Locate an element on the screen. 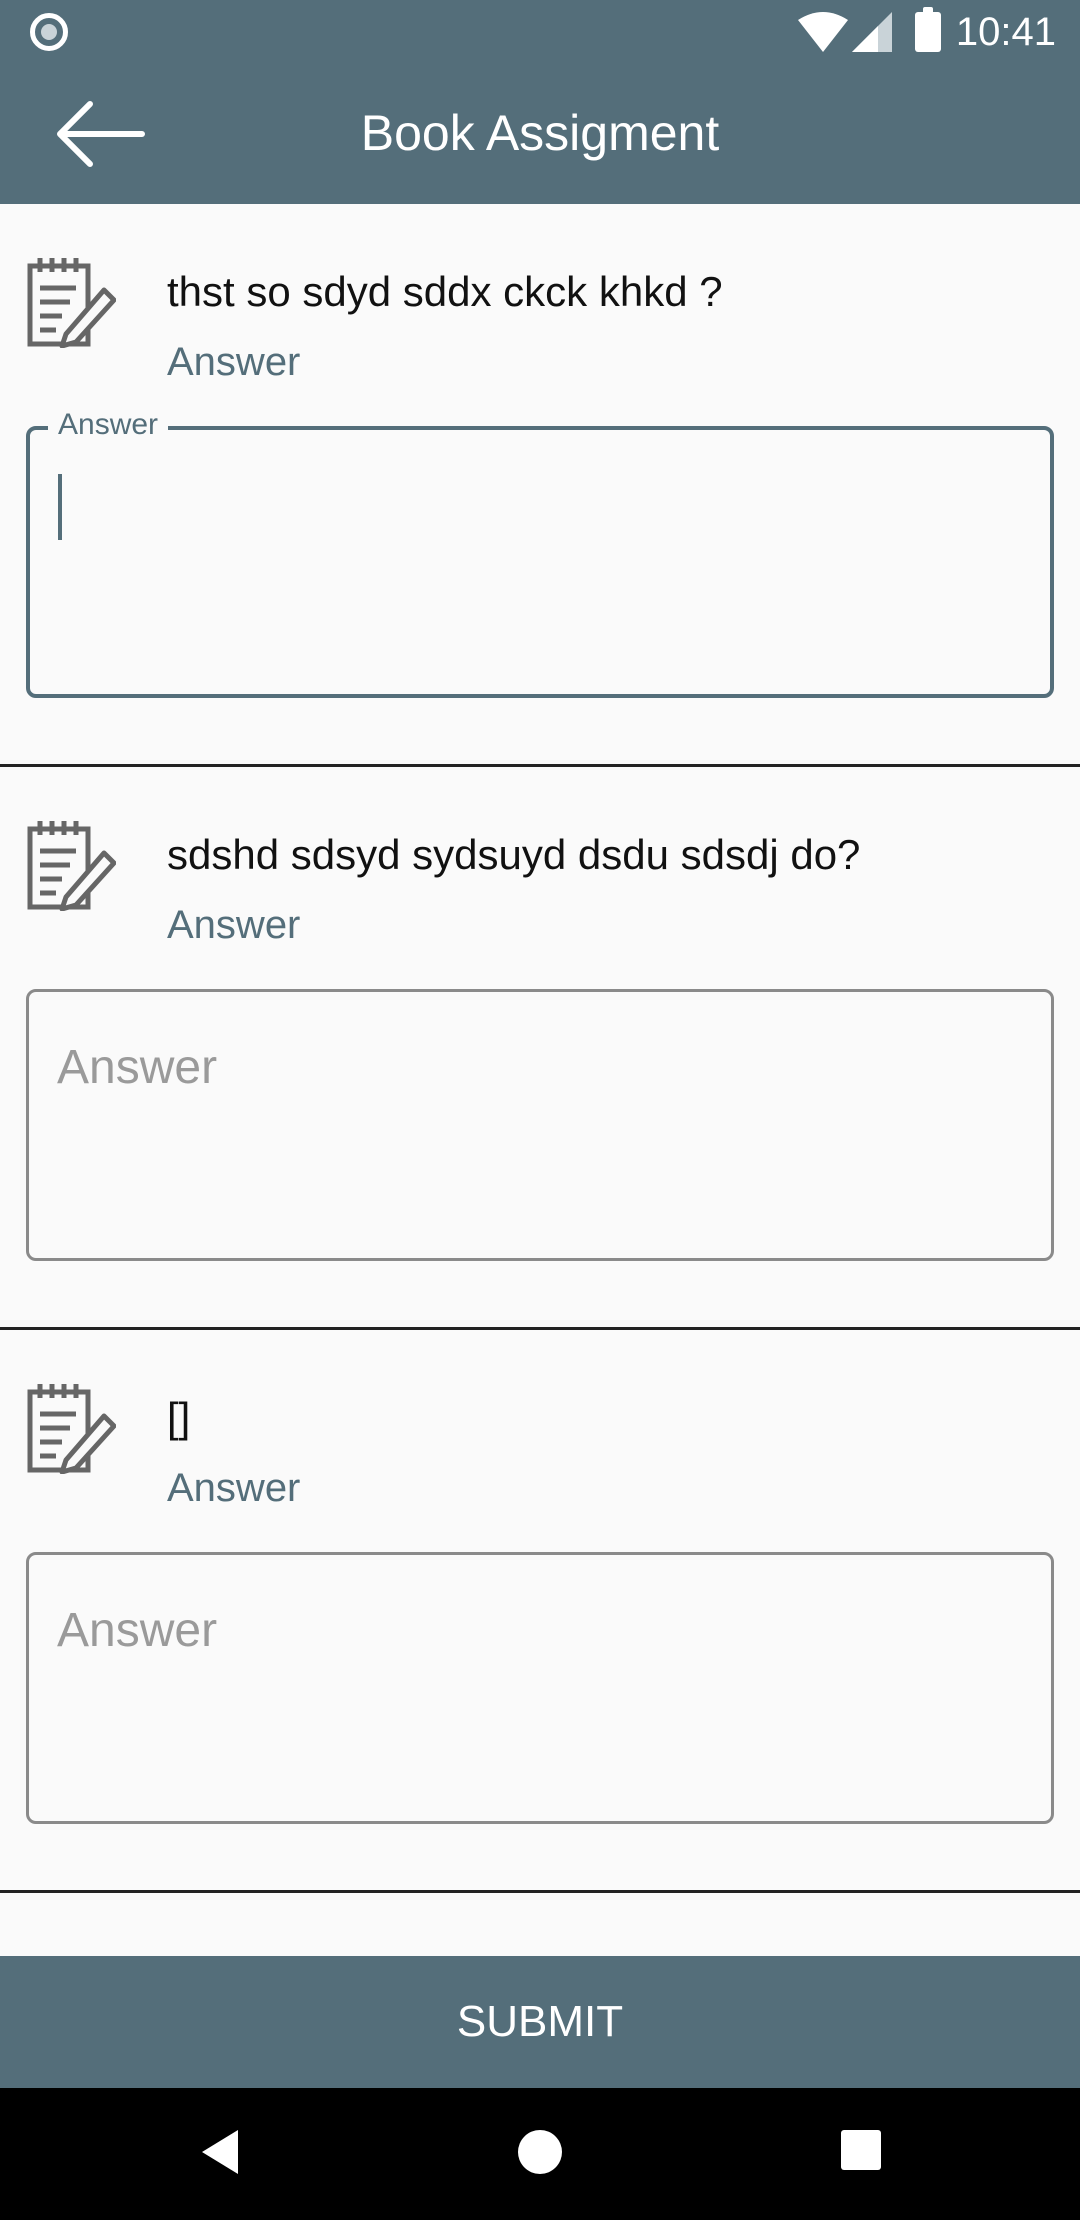 This screenshot has height=2220, width=1080. app-bar: Book Assigment is located at coordinates (540, 134).